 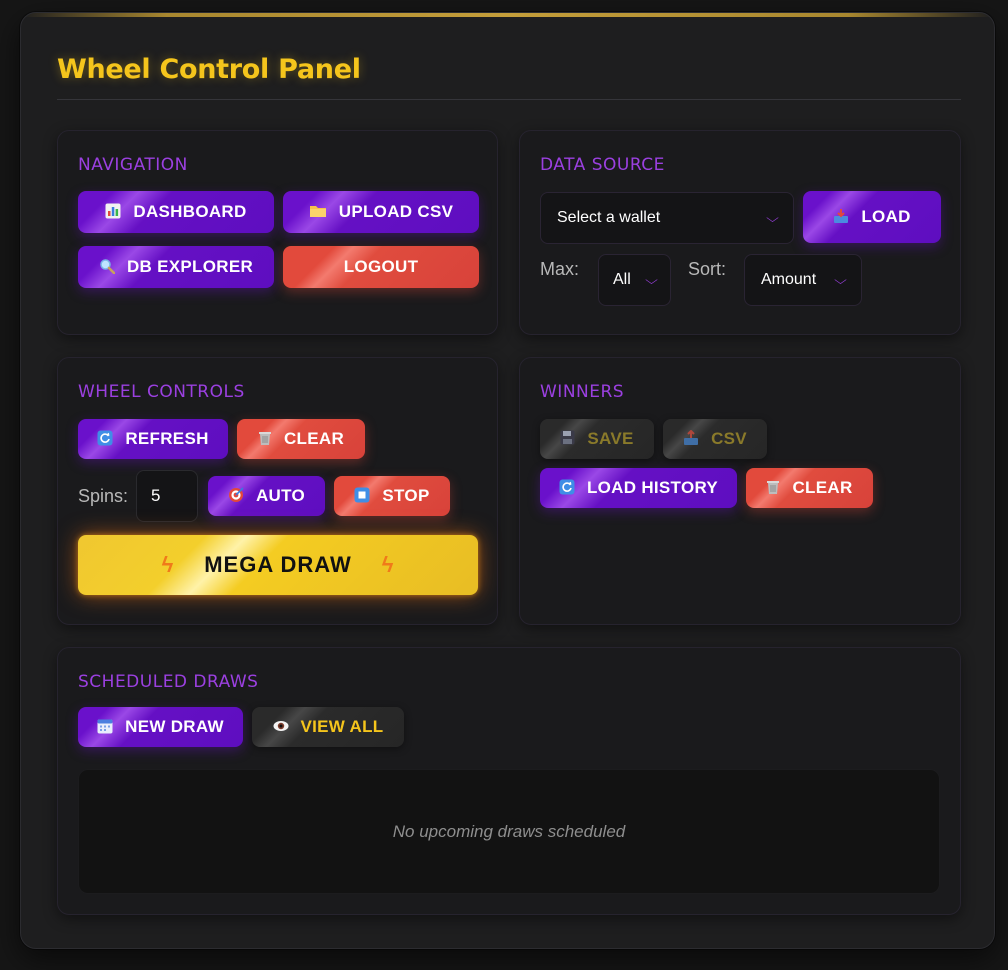 What do you see at coordinates (729, 438) in the screenshot?
I see `csv-label: CSV` at bounding box center [729, 438].